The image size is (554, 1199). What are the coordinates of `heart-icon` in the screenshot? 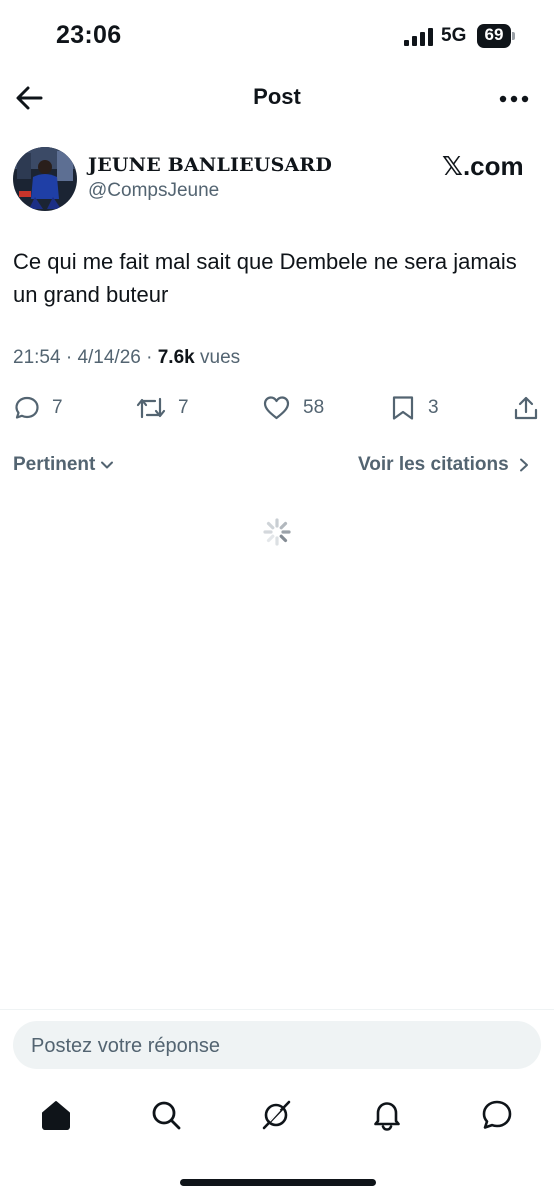 It's located at (276, 408).